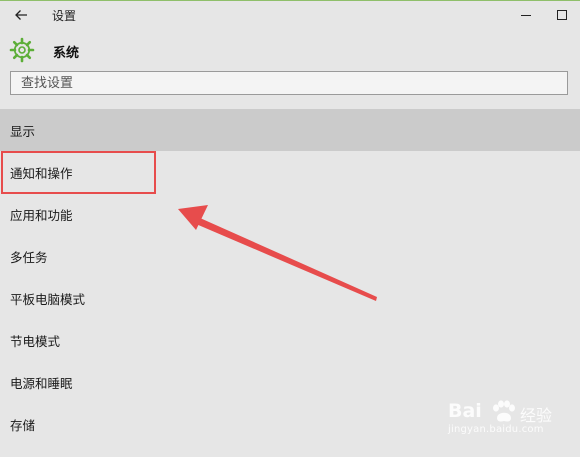 This screenshot has height=457, width=580. Describe the element at coordinates (290, 16) in the screenshot. I see `title-bar: 设置` at that location.